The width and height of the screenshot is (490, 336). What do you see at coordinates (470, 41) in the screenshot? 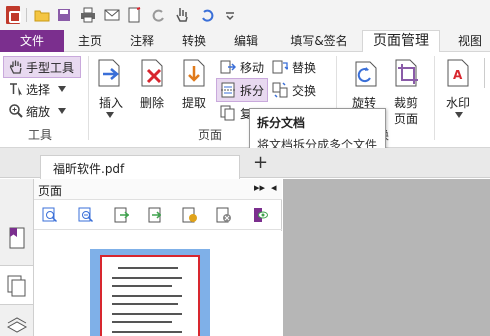
I see `tab-view: 视图` at bounding box center [470, 41].